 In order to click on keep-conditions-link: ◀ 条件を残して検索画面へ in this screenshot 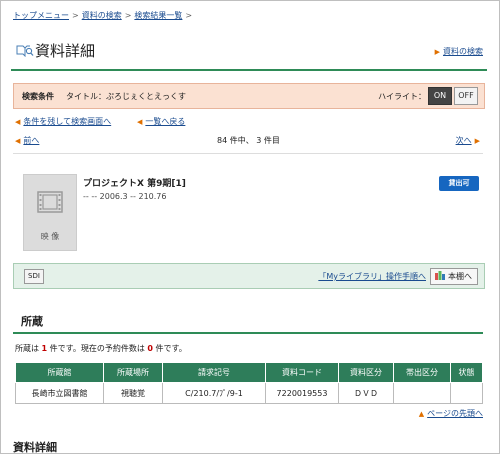, I will do `click(63, 121)`.